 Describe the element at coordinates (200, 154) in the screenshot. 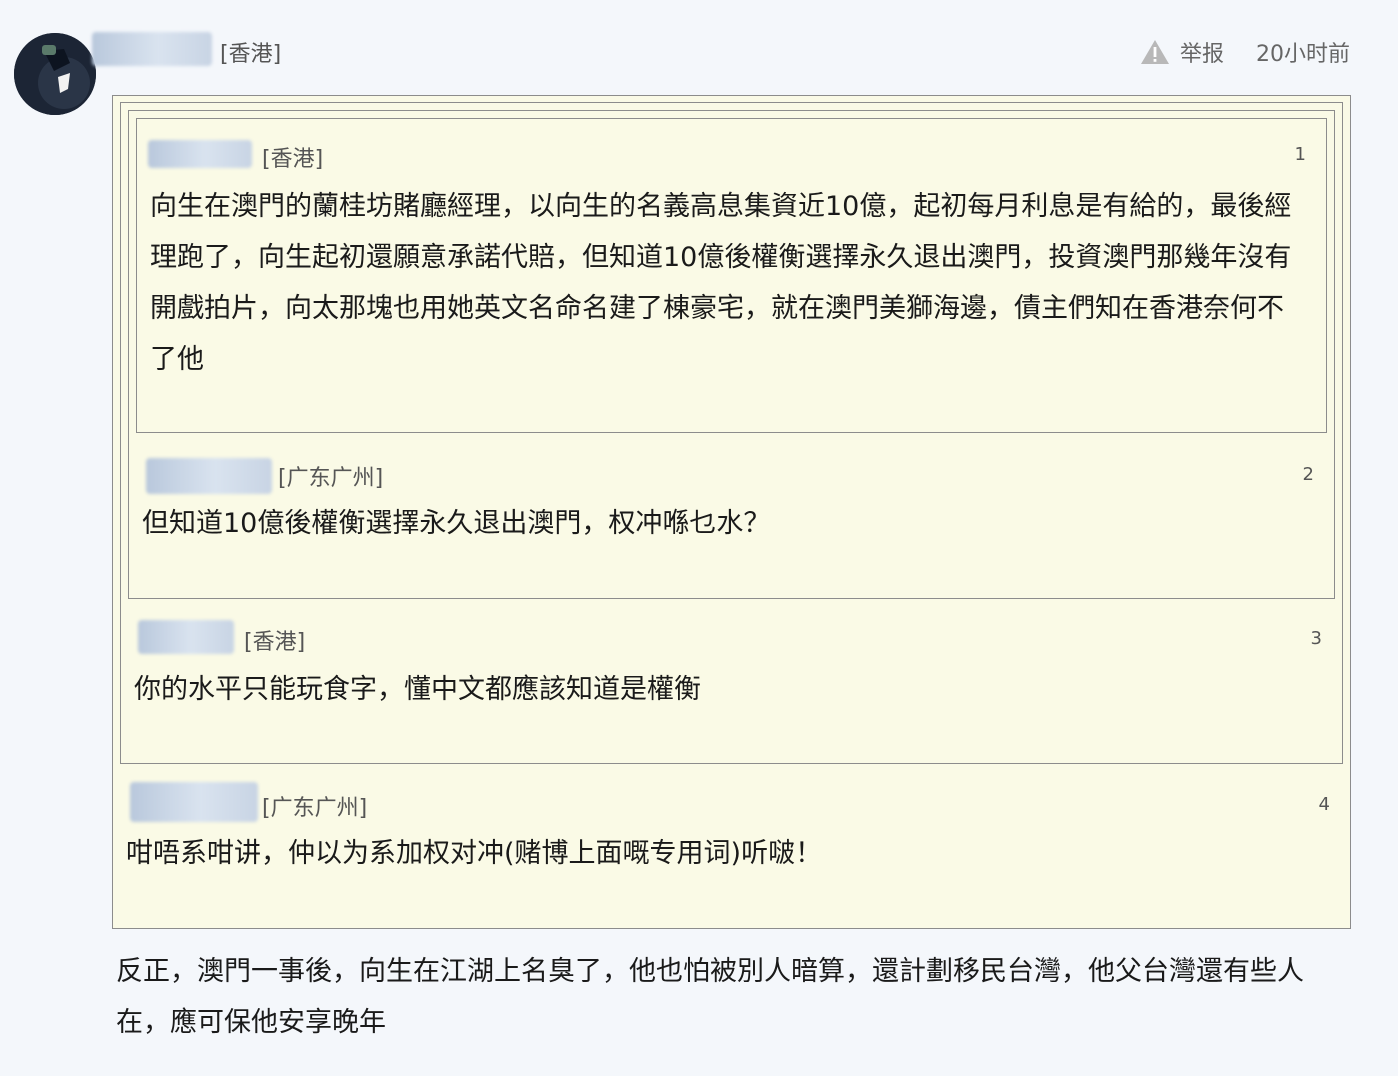

I see `quote-1-username-blurred` at that location.